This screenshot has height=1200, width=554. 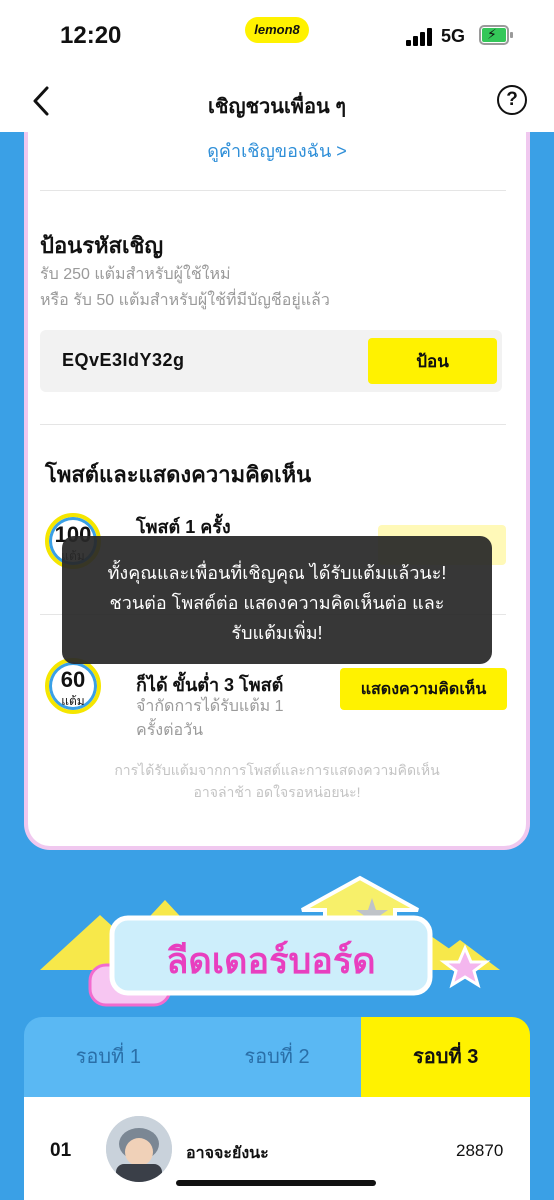 What do you see at coordinates (276, 1183) in the screenshot?
I see `home-indicator` at bounding box center [276, 1183].